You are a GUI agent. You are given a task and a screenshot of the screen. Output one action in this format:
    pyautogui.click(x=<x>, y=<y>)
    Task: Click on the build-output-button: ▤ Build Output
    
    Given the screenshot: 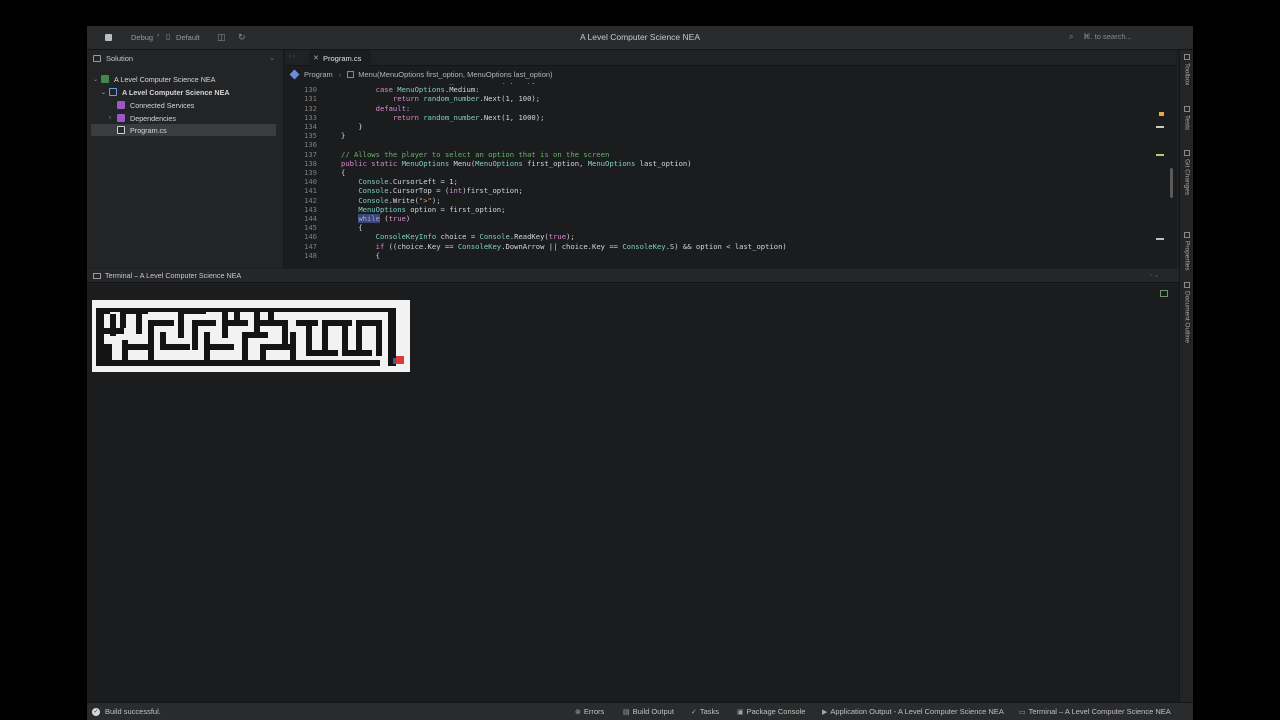 What is the action you would take?
    pyautogui.click(x=648, y=711)
    